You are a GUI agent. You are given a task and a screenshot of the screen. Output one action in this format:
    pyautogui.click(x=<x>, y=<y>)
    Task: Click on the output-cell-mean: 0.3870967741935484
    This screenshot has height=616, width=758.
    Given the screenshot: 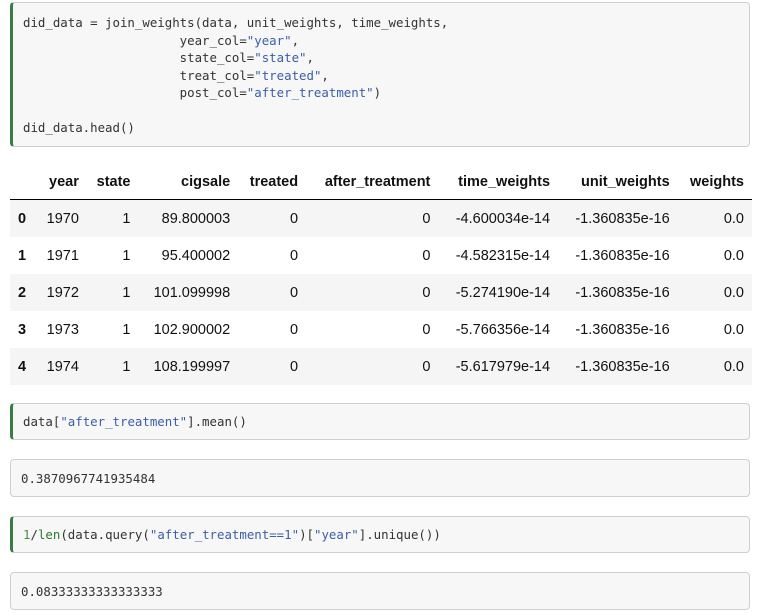 What is the action you would take?
    pyautogui.click(x=380, y=478)
    